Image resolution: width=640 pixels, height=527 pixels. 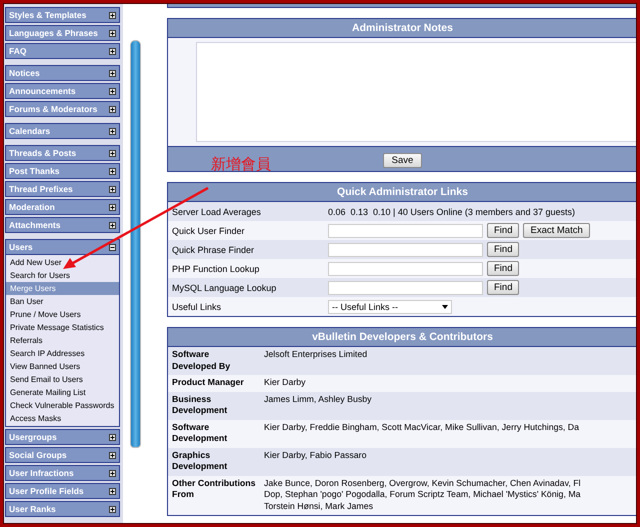 I want to click on sidebar-link: Check Vulnerable Passwords, so click(x=62, y=405).